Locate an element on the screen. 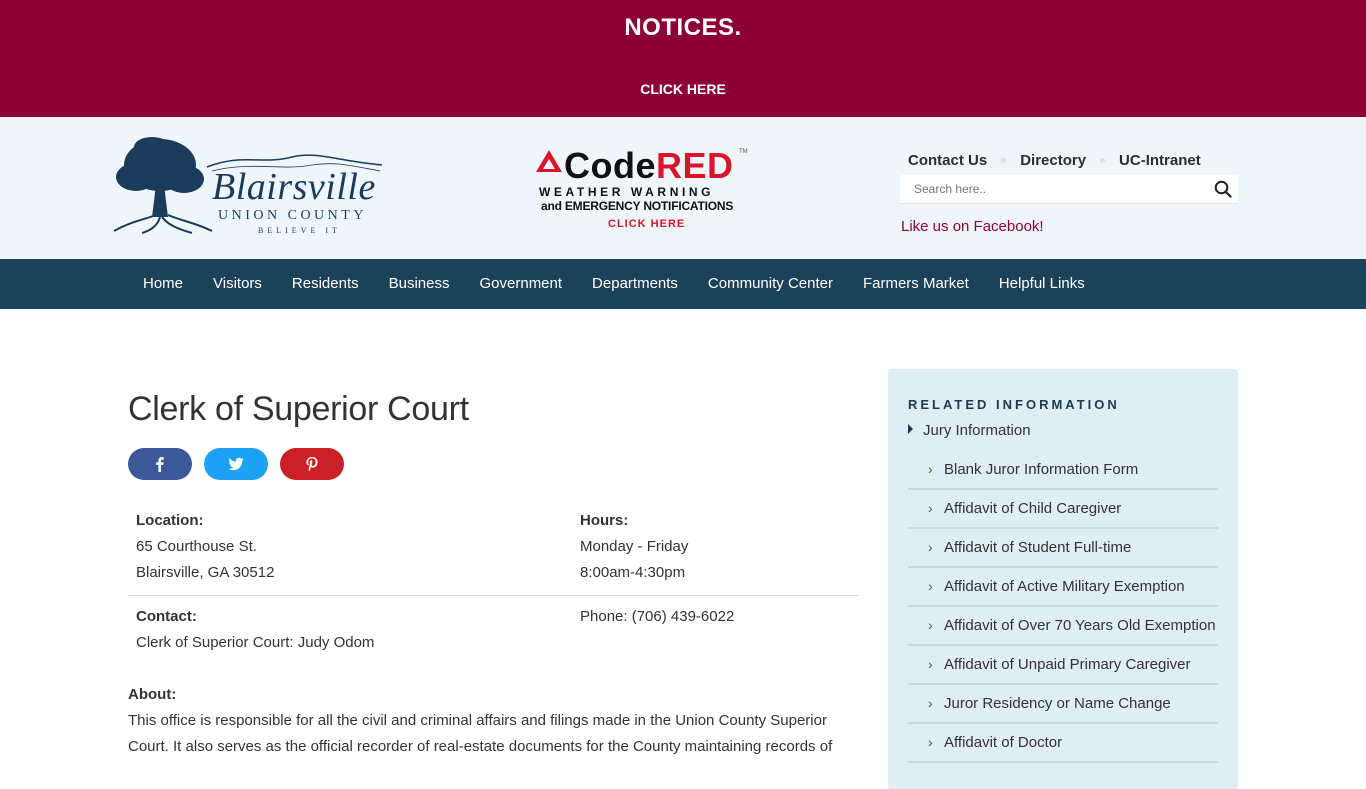 The image size is (1366, 789). directory-link: Directory is located at coordinates (1053, 160).